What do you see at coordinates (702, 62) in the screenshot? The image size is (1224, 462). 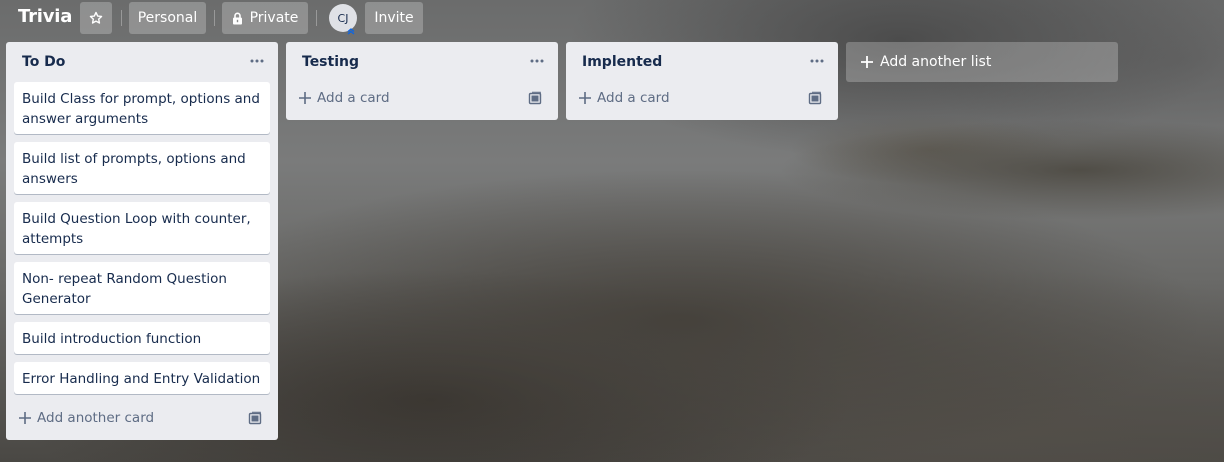 I see `list-header: Implented` at bounding box center [702, 62].